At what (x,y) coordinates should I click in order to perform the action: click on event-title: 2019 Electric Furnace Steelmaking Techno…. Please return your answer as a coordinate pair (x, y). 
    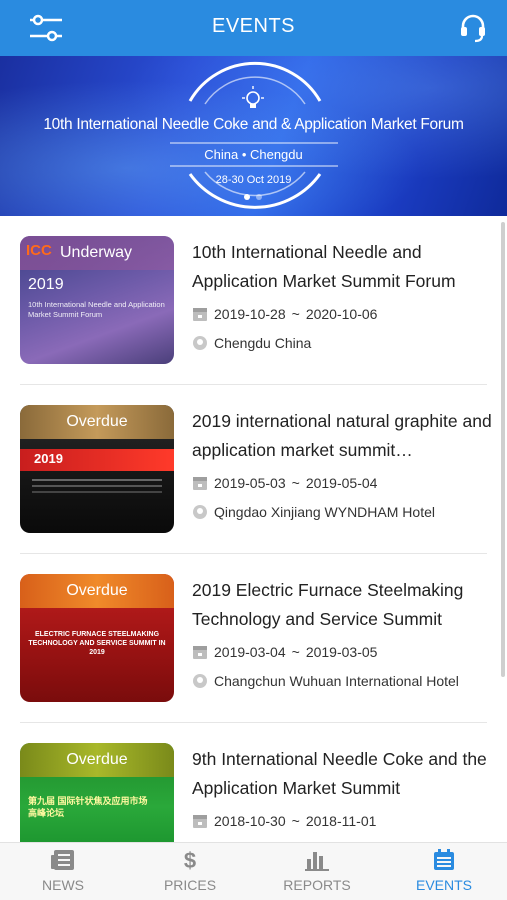
    Looking at the image, I should click on (328, 604).